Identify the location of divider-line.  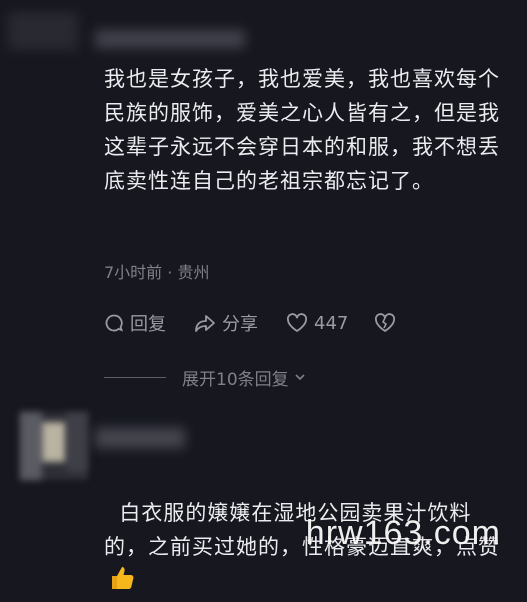
(135, 377).